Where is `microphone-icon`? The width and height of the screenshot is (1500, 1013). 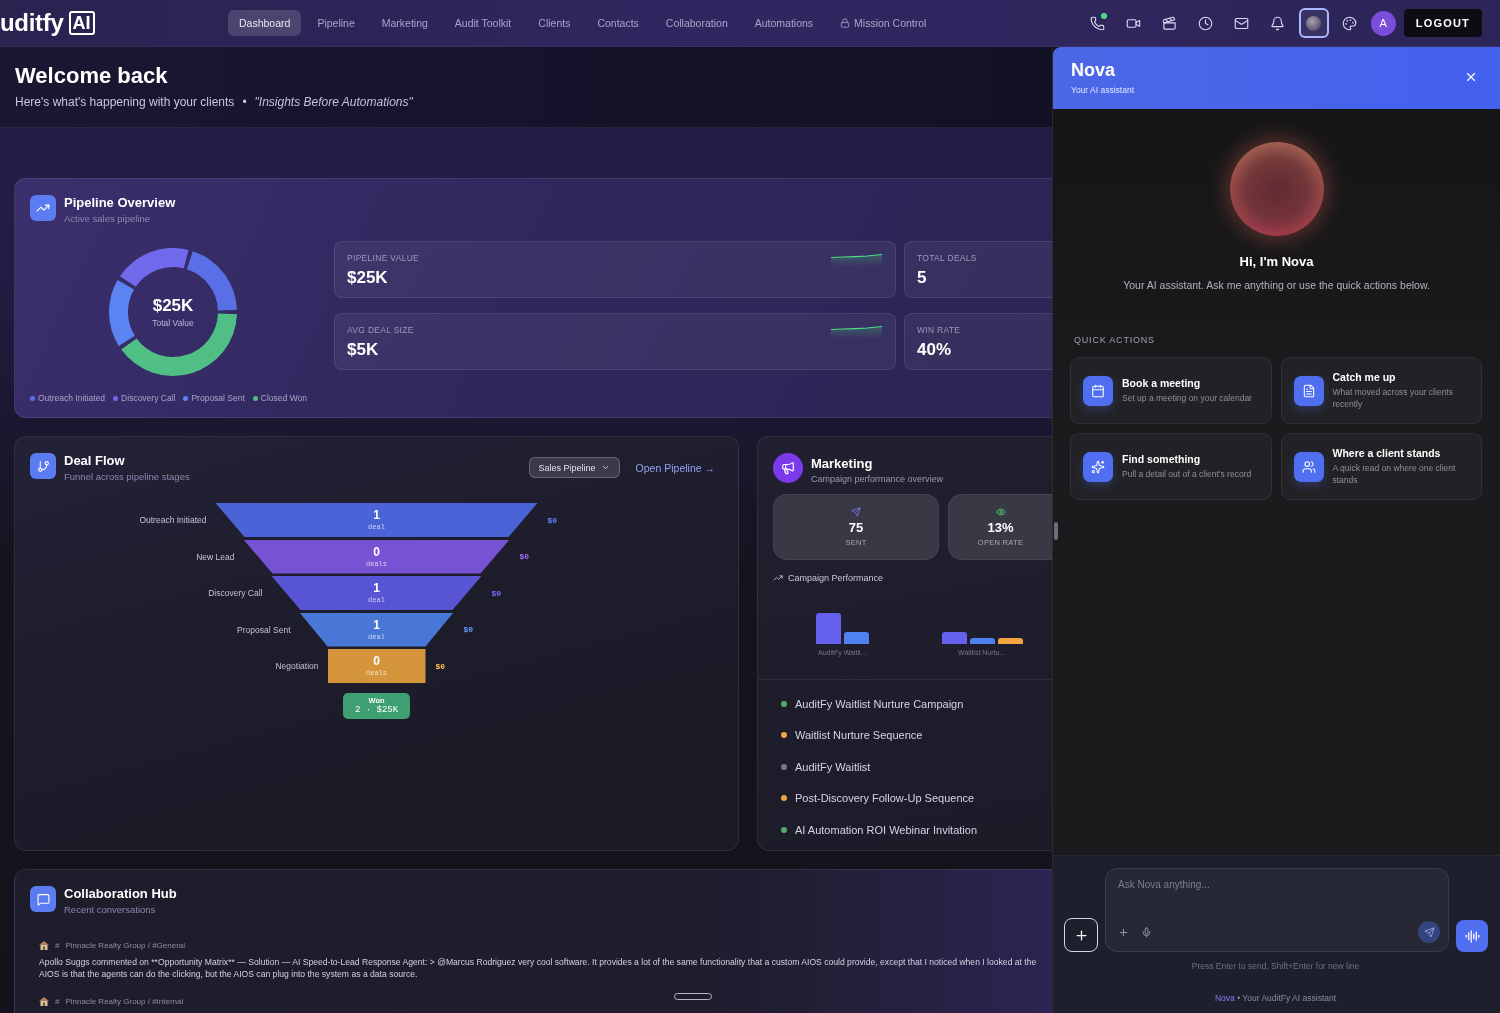 microphone-icon is located at coordinates (1146, 932).